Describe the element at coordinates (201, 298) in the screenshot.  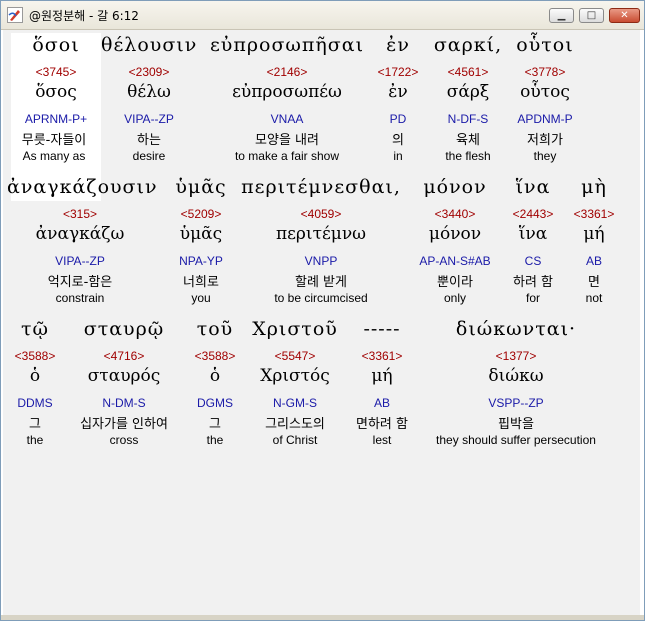
I see `english-gloss: you` at that location.